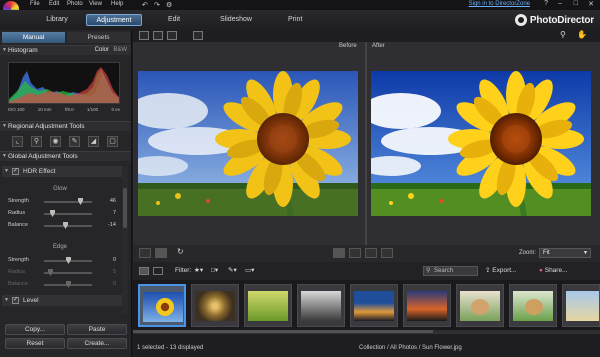  What do you see at coordinates (54, 4) in the screenshot?
I see `menu-edit: Edit` at bounding box center [54, 4].